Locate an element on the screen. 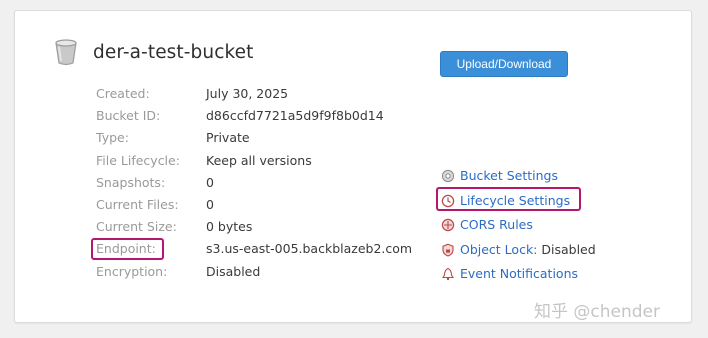 The height and width of the screenshot is (338, 708). lifecycle-highlight-box is located at coordinates (508, 198).